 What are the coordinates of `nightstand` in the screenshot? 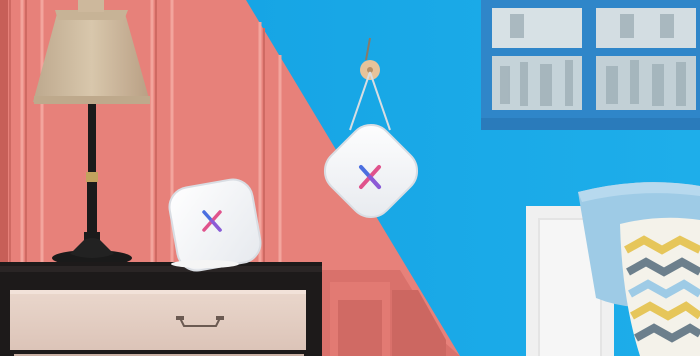 It's located at (161, 309).